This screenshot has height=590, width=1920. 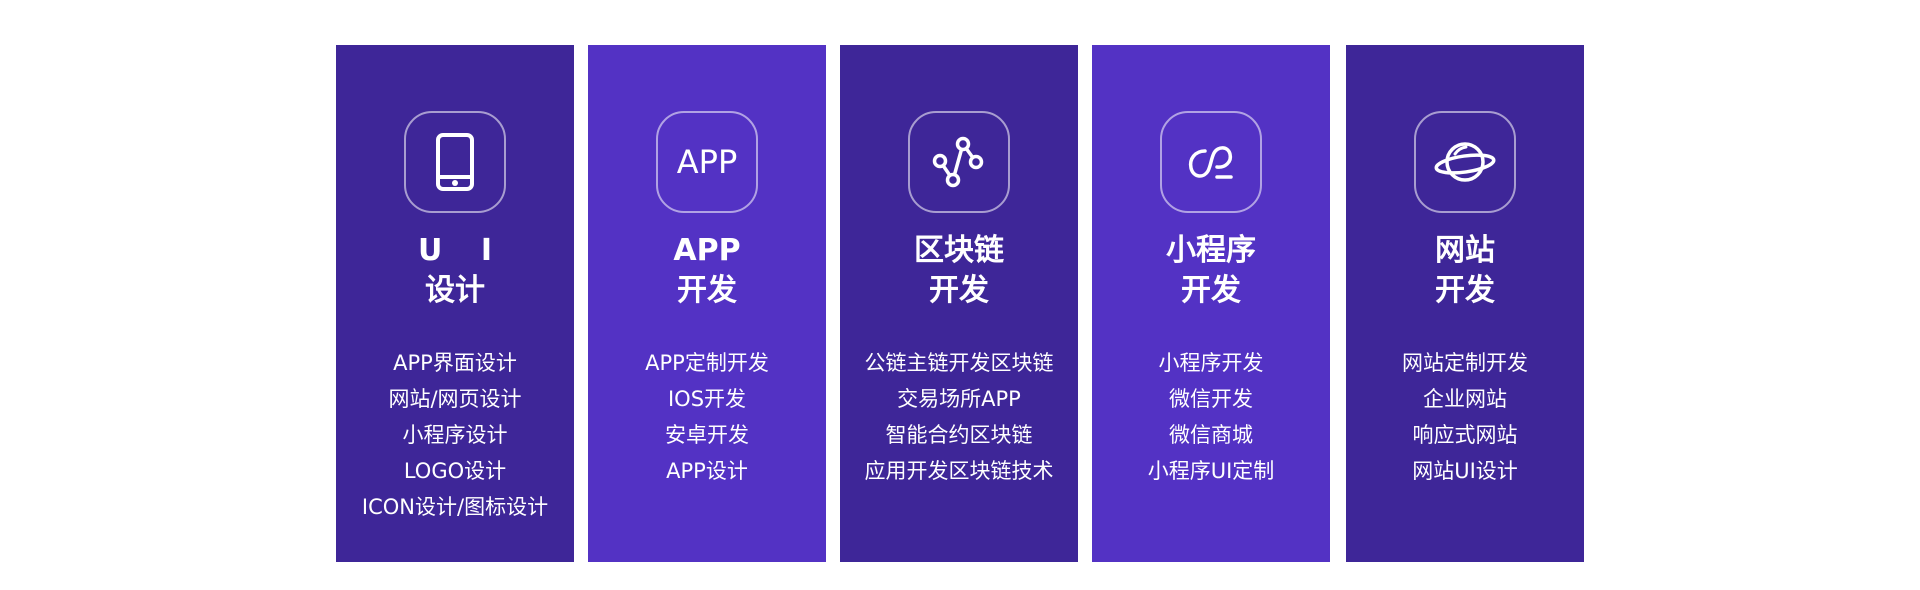 I want to click on list-item: 微信商城, so click(x=1211, y=435).